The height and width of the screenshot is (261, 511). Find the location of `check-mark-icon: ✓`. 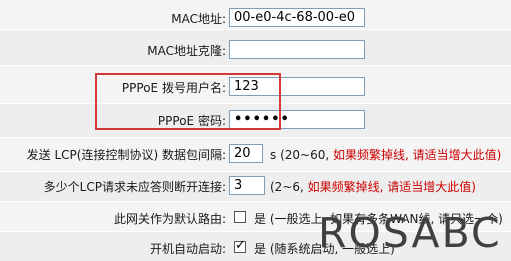

check-mark-icon: ✓ is located at coordinates (240, 245).